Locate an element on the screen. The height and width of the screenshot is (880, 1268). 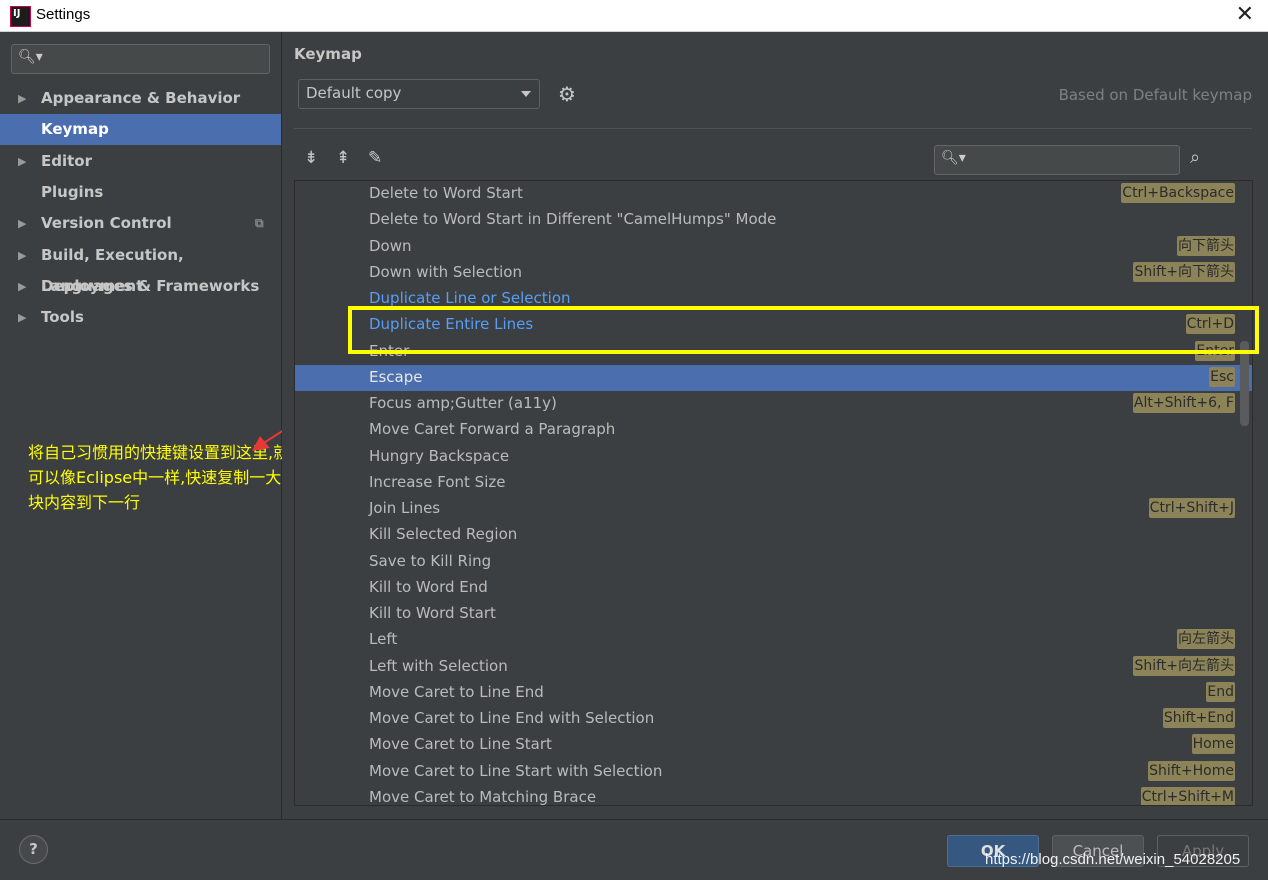
sidebar-item-version-control: ▶ Version Control ⧉ is located at coordinates (140, 223).